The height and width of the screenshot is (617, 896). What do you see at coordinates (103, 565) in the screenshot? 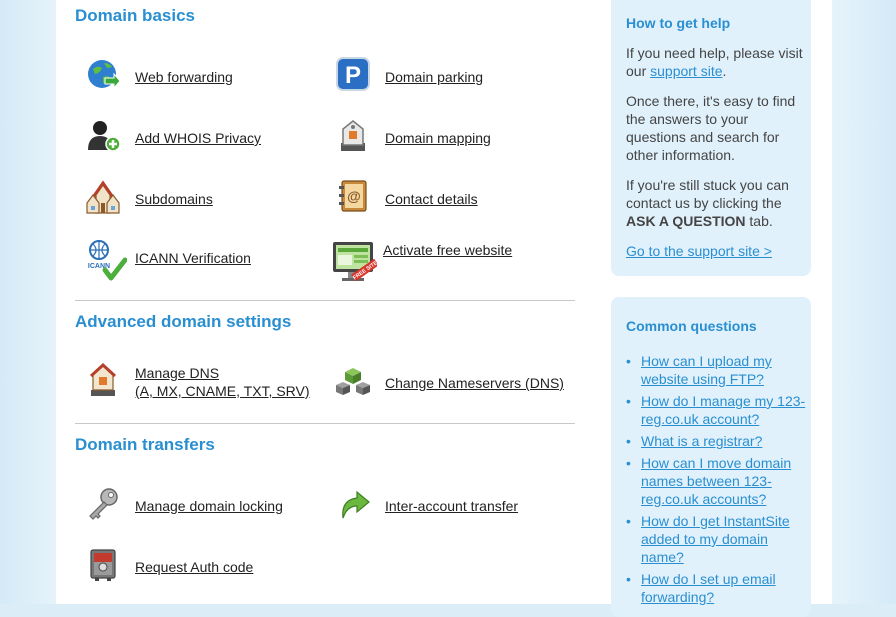
I see `safe-icon` at bounding box center [103, 565].